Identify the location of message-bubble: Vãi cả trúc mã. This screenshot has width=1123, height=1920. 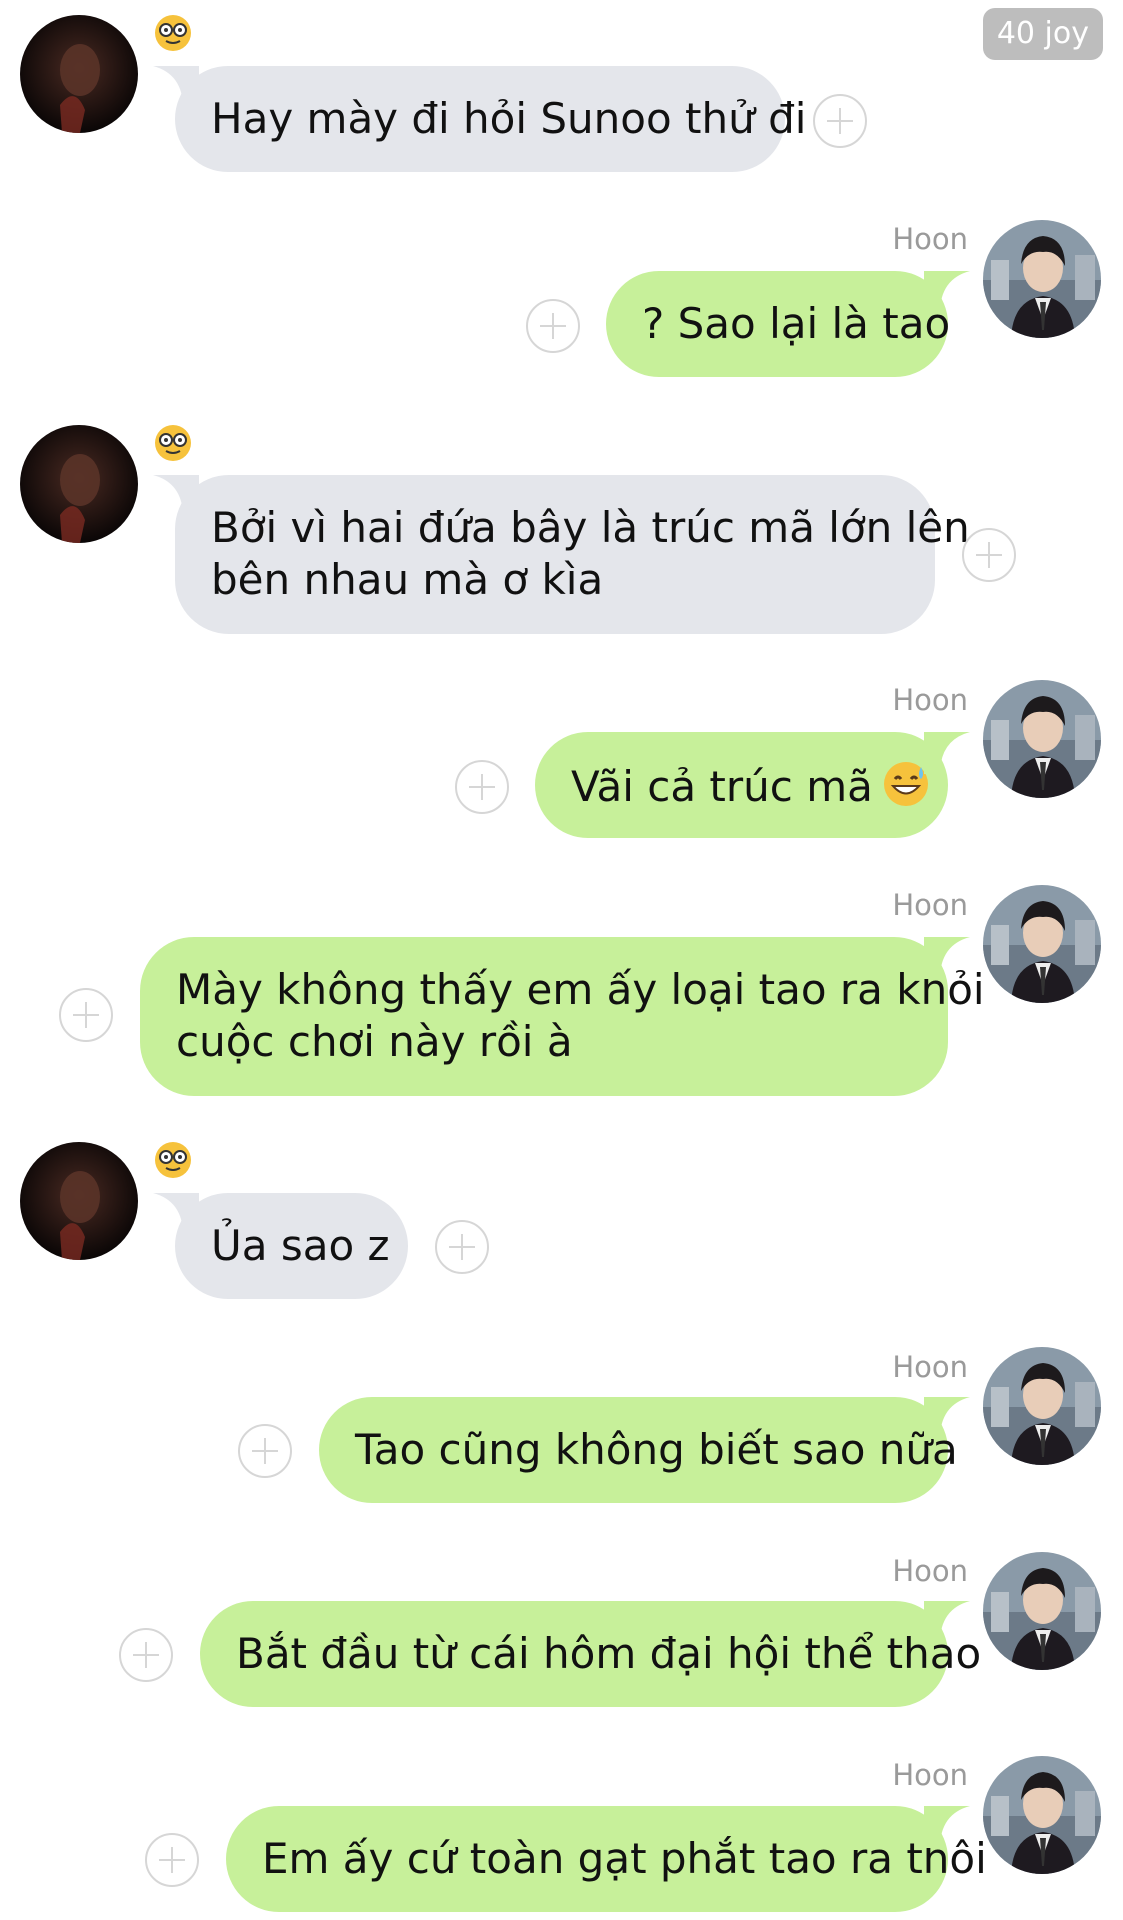
(752, 785).